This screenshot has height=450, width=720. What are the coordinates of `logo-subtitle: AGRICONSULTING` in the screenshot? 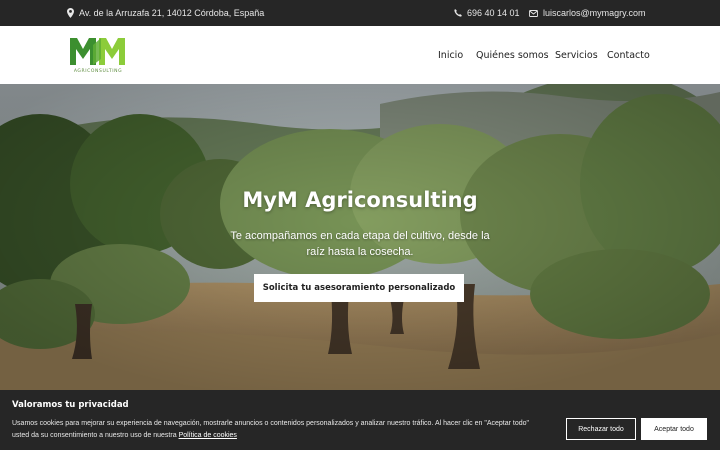 It's located at (98, 71).